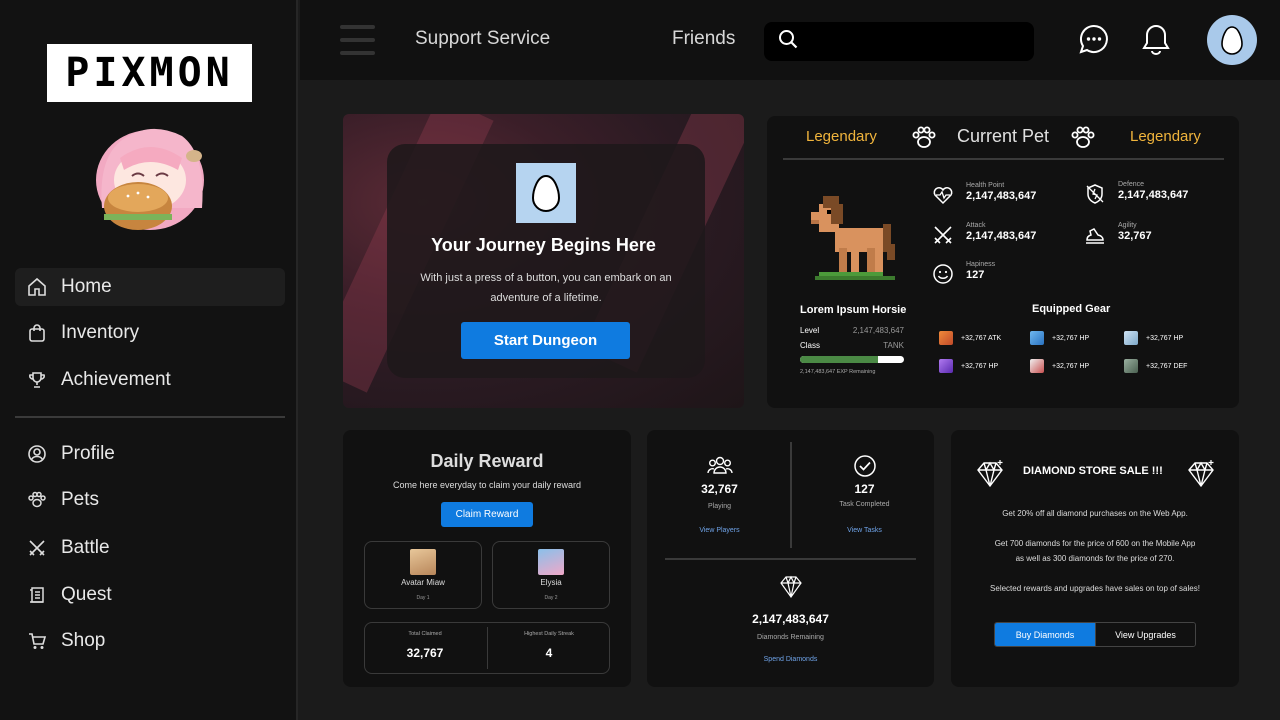  What do you see at coordinates (1131, 184) in the screenshot?
I see `stat-label: Defence` at bounding box center [1131, 184].